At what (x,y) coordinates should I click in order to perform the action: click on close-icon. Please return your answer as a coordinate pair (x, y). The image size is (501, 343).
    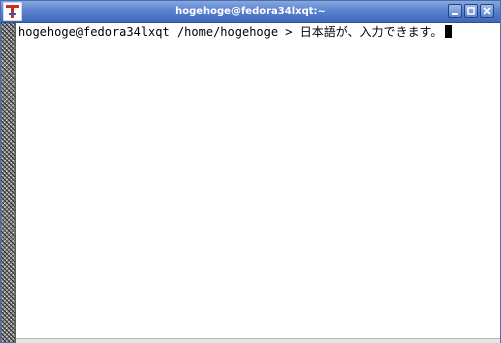
    Looking at the image, I should click on (487, 11).